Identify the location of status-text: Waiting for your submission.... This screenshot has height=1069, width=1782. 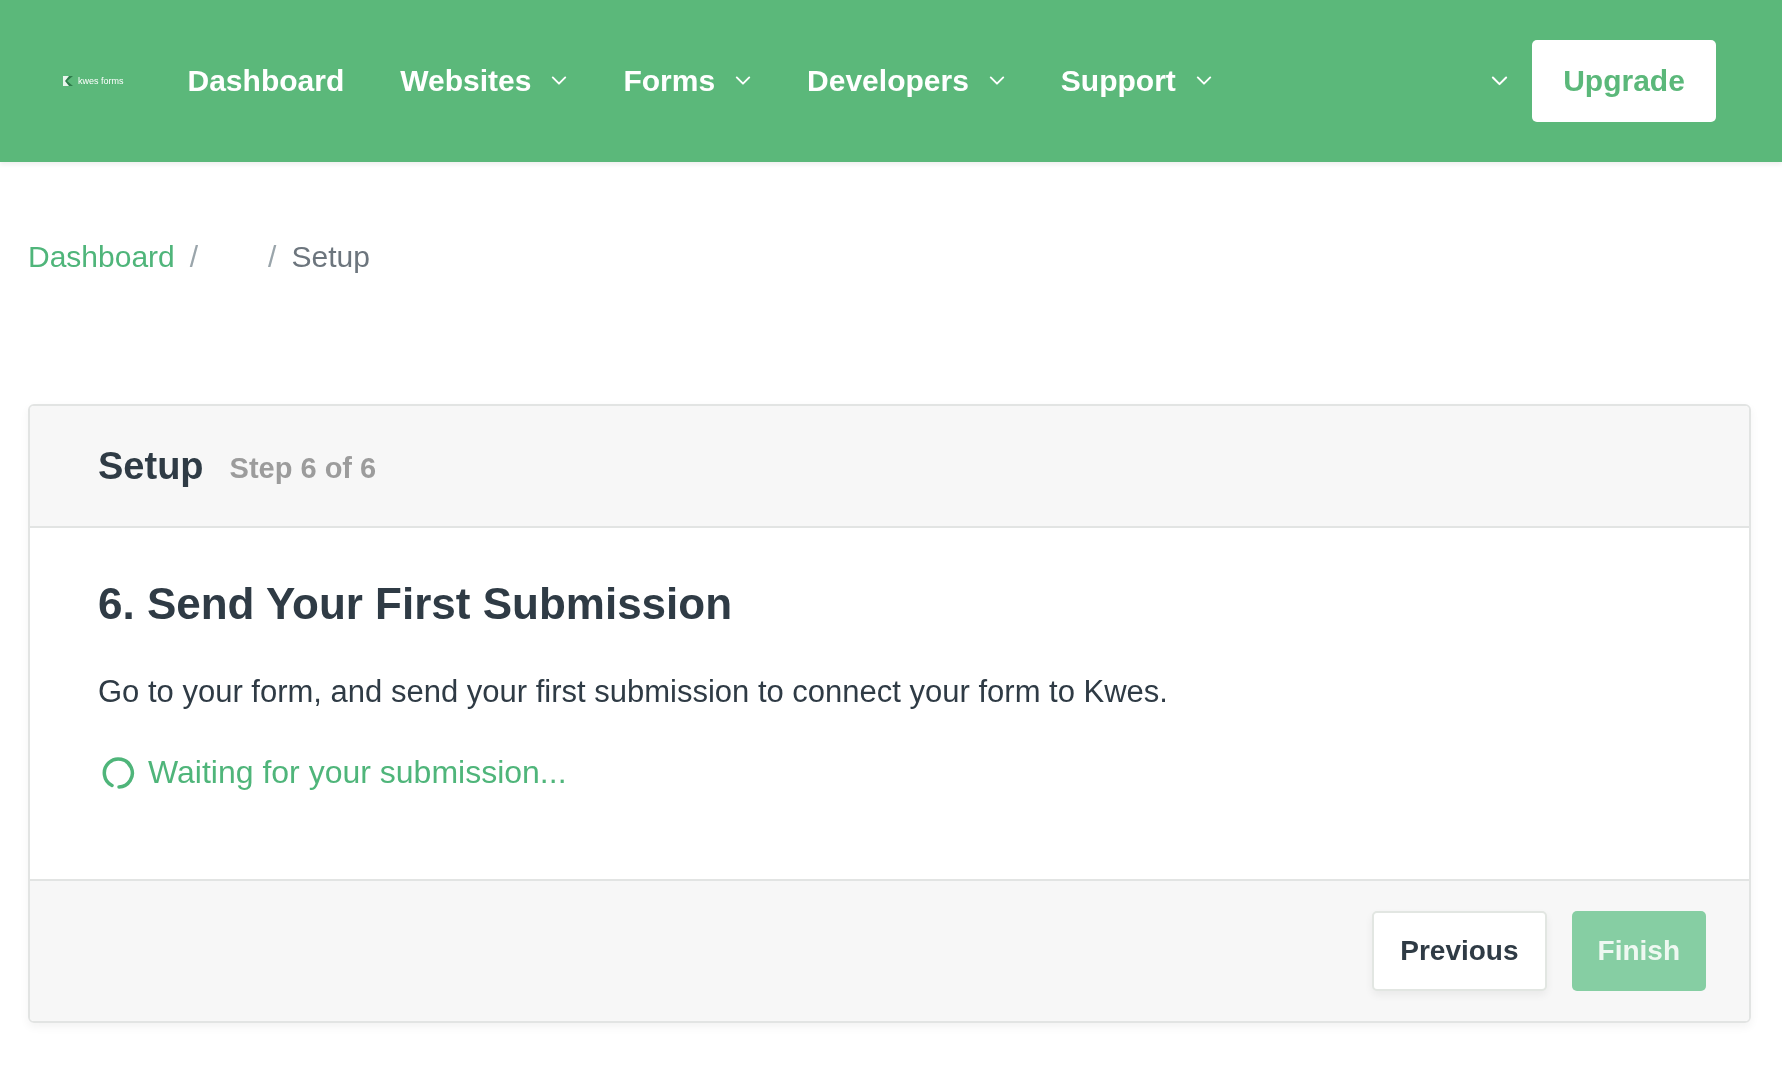
(357, 772).